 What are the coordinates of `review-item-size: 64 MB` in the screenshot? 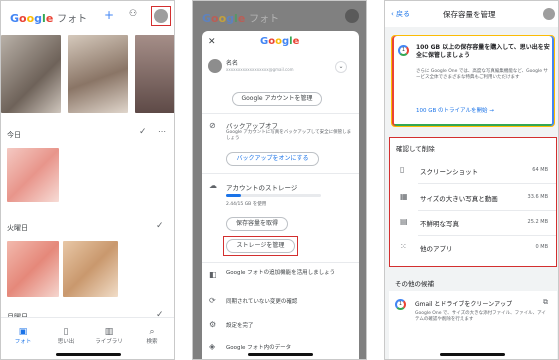 It's located at (540, 170).